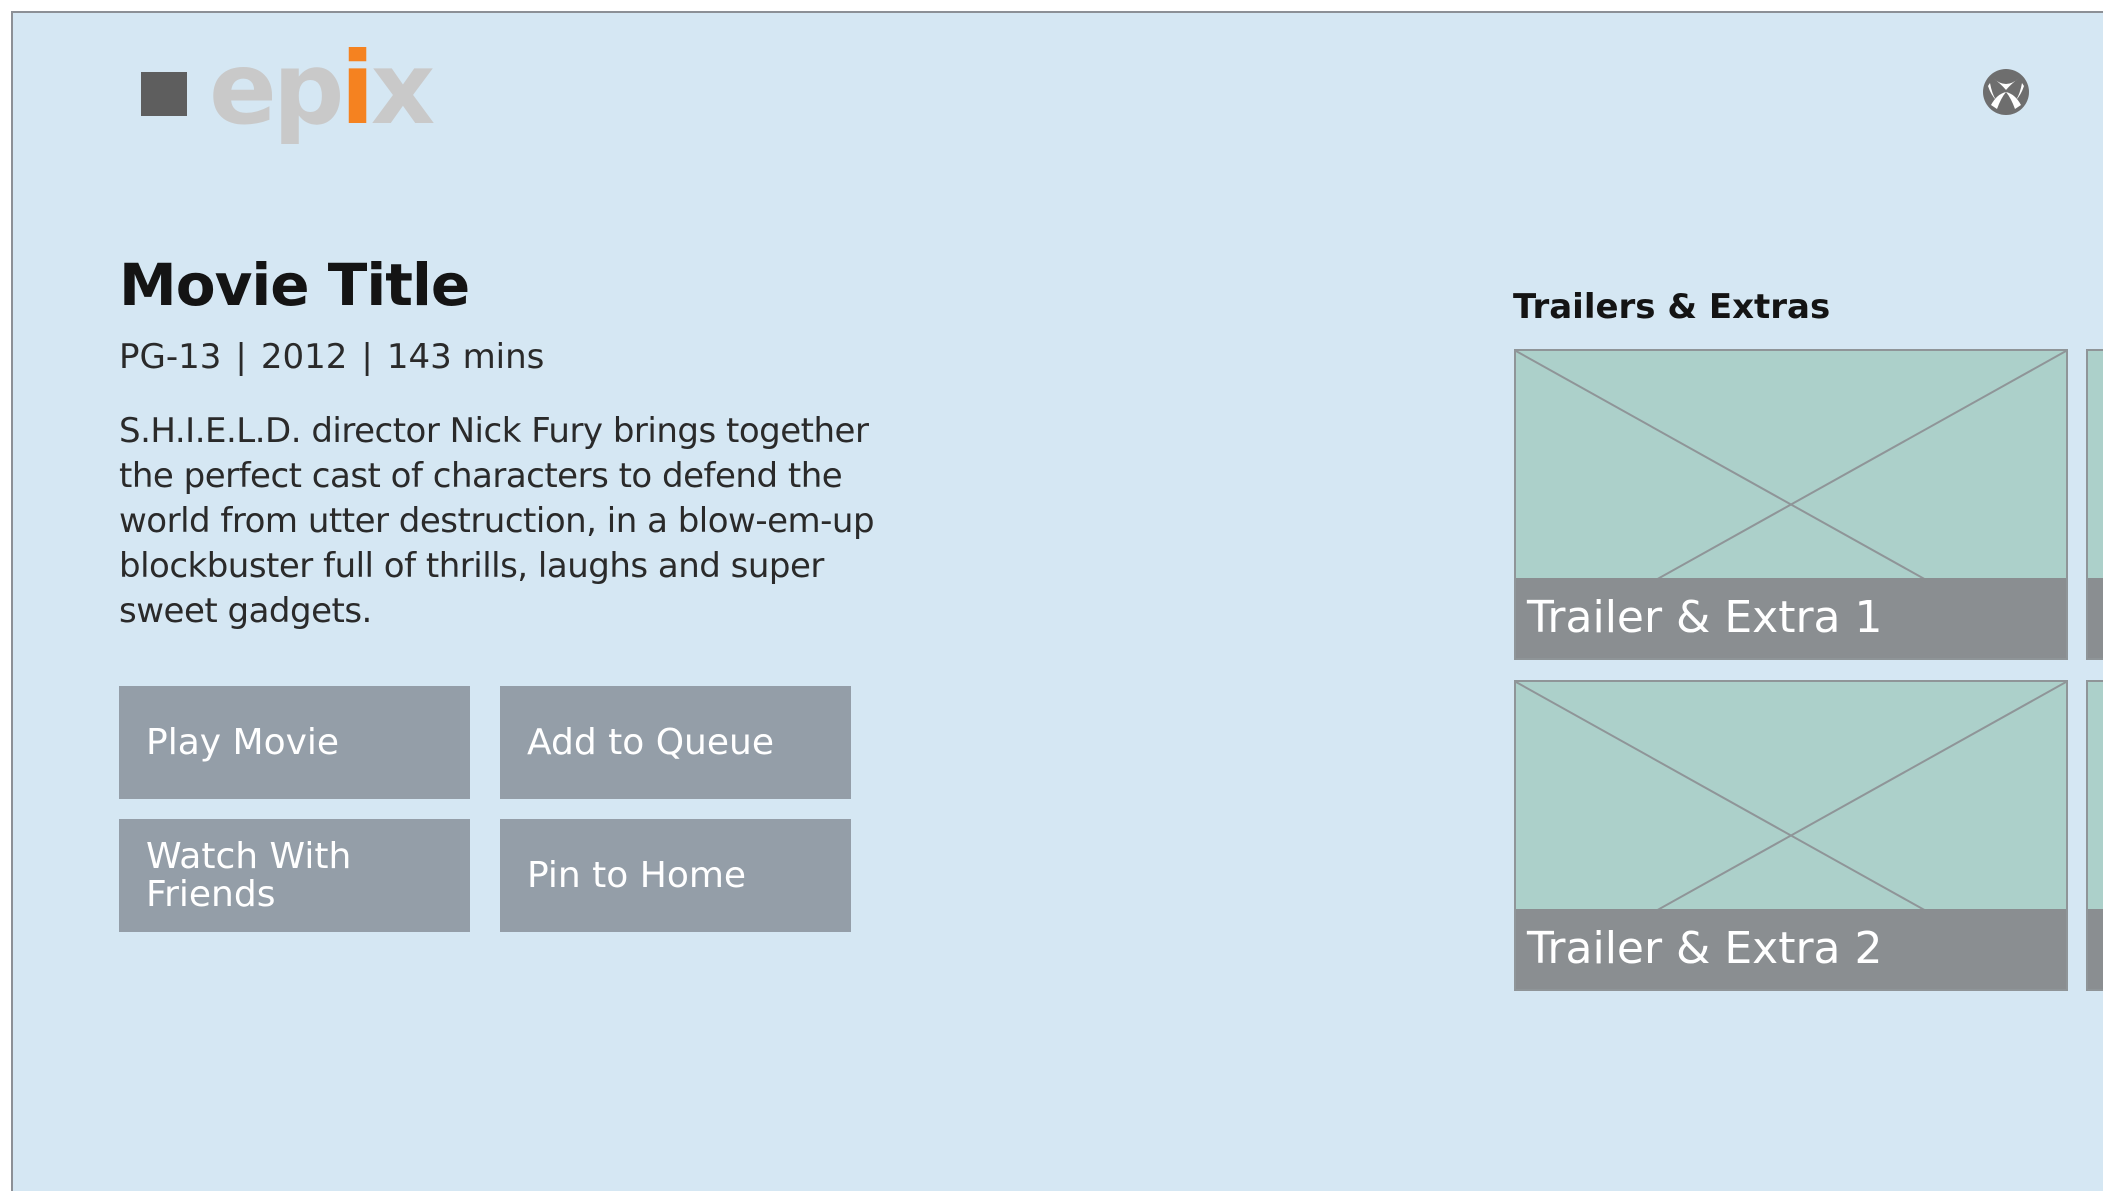 The width and height of the screenshot is (2103, 1191). What do you see at coordinates (164, 94) in the screenshot?
I see `brand-square` at bounding box center [164, 94].